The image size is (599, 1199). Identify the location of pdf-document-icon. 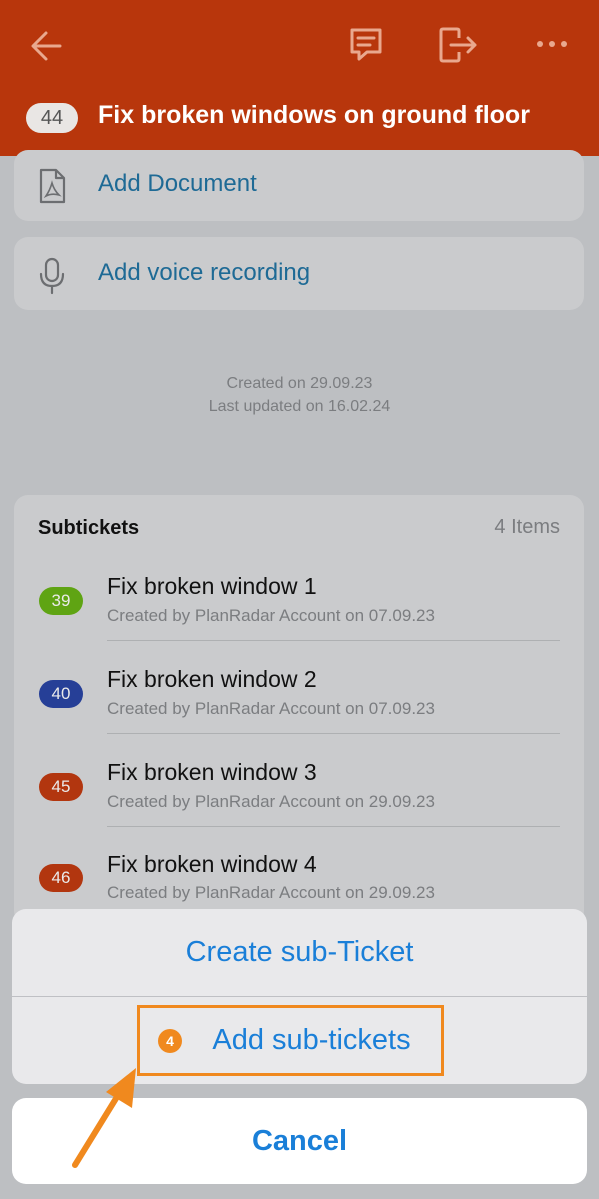
(52, 186).